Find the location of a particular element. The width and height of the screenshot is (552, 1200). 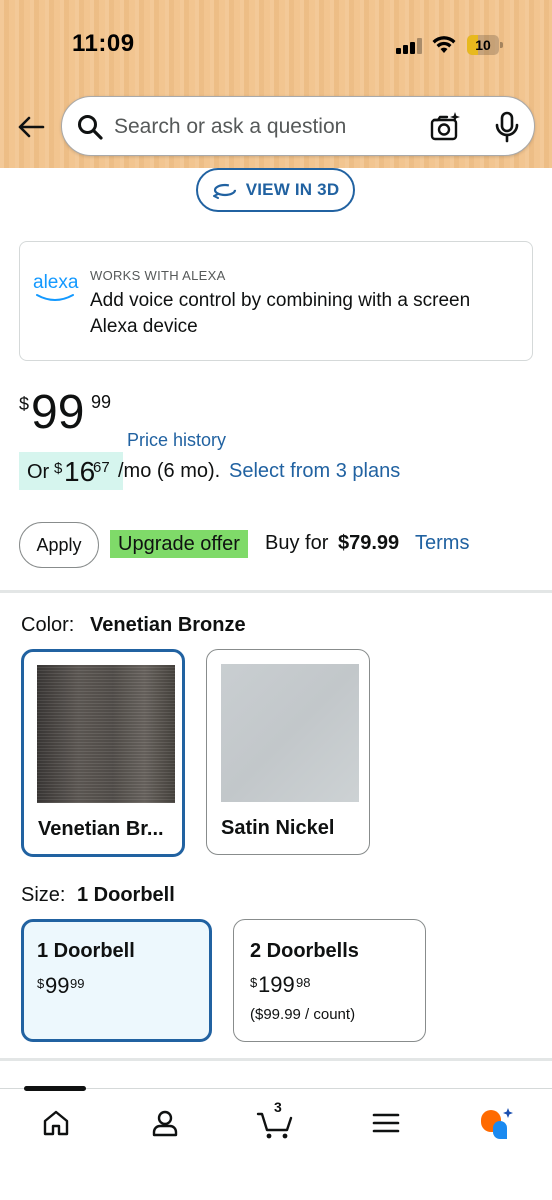

back-button is located at coordinates (31, 127).